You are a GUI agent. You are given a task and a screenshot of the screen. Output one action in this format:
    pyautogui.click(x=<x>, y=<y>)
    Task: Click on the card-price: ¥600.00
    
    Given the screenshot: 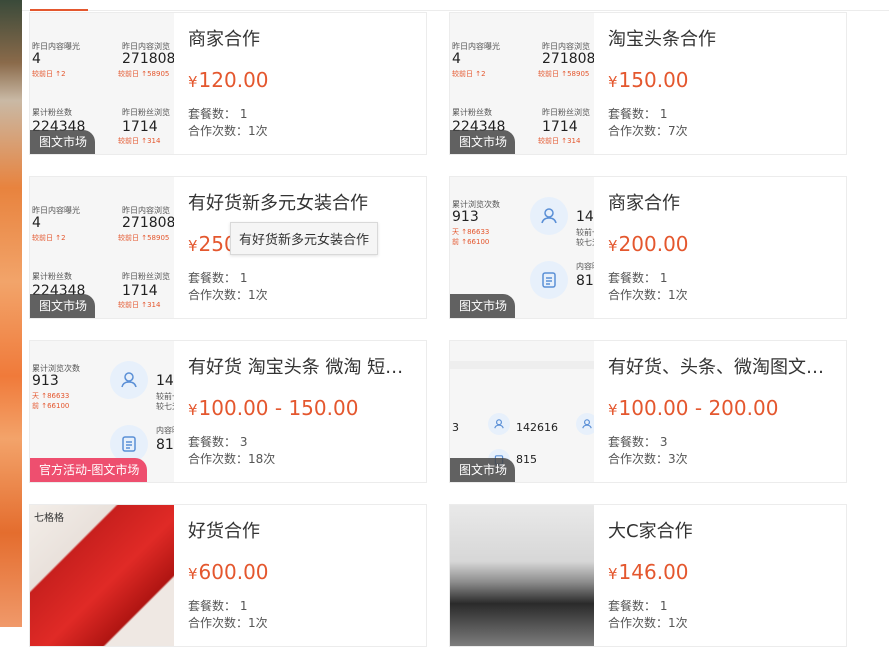 What is the action you would take?
    pyautogui.click(x=228, y=572)
    